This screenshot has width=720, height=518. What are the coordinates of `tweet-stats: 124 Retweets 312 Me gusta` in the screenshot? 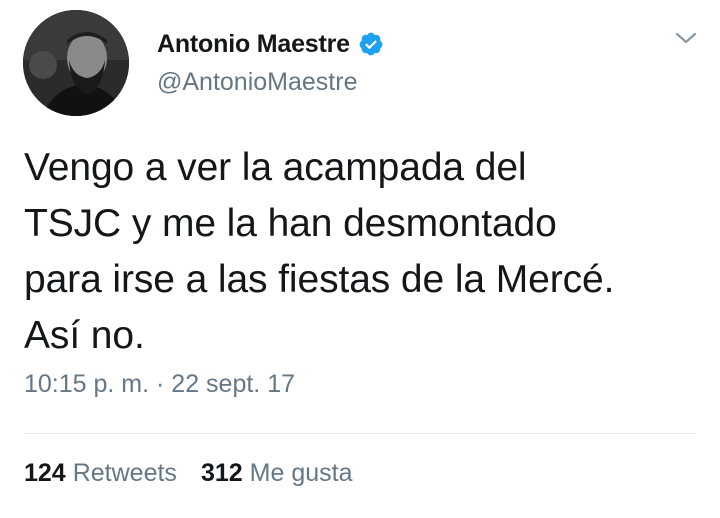 It's located at (200, 473).